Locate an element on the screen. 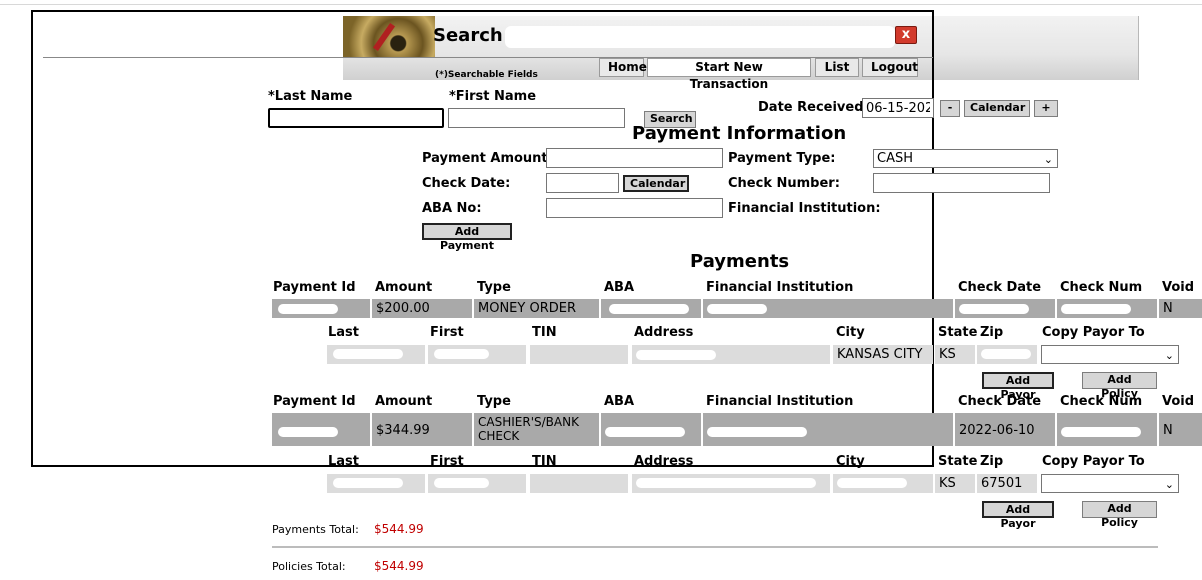 Image resolution: width=1202 pixels, height=580 pixels. date-received-input is located at coordinates (898, 108).